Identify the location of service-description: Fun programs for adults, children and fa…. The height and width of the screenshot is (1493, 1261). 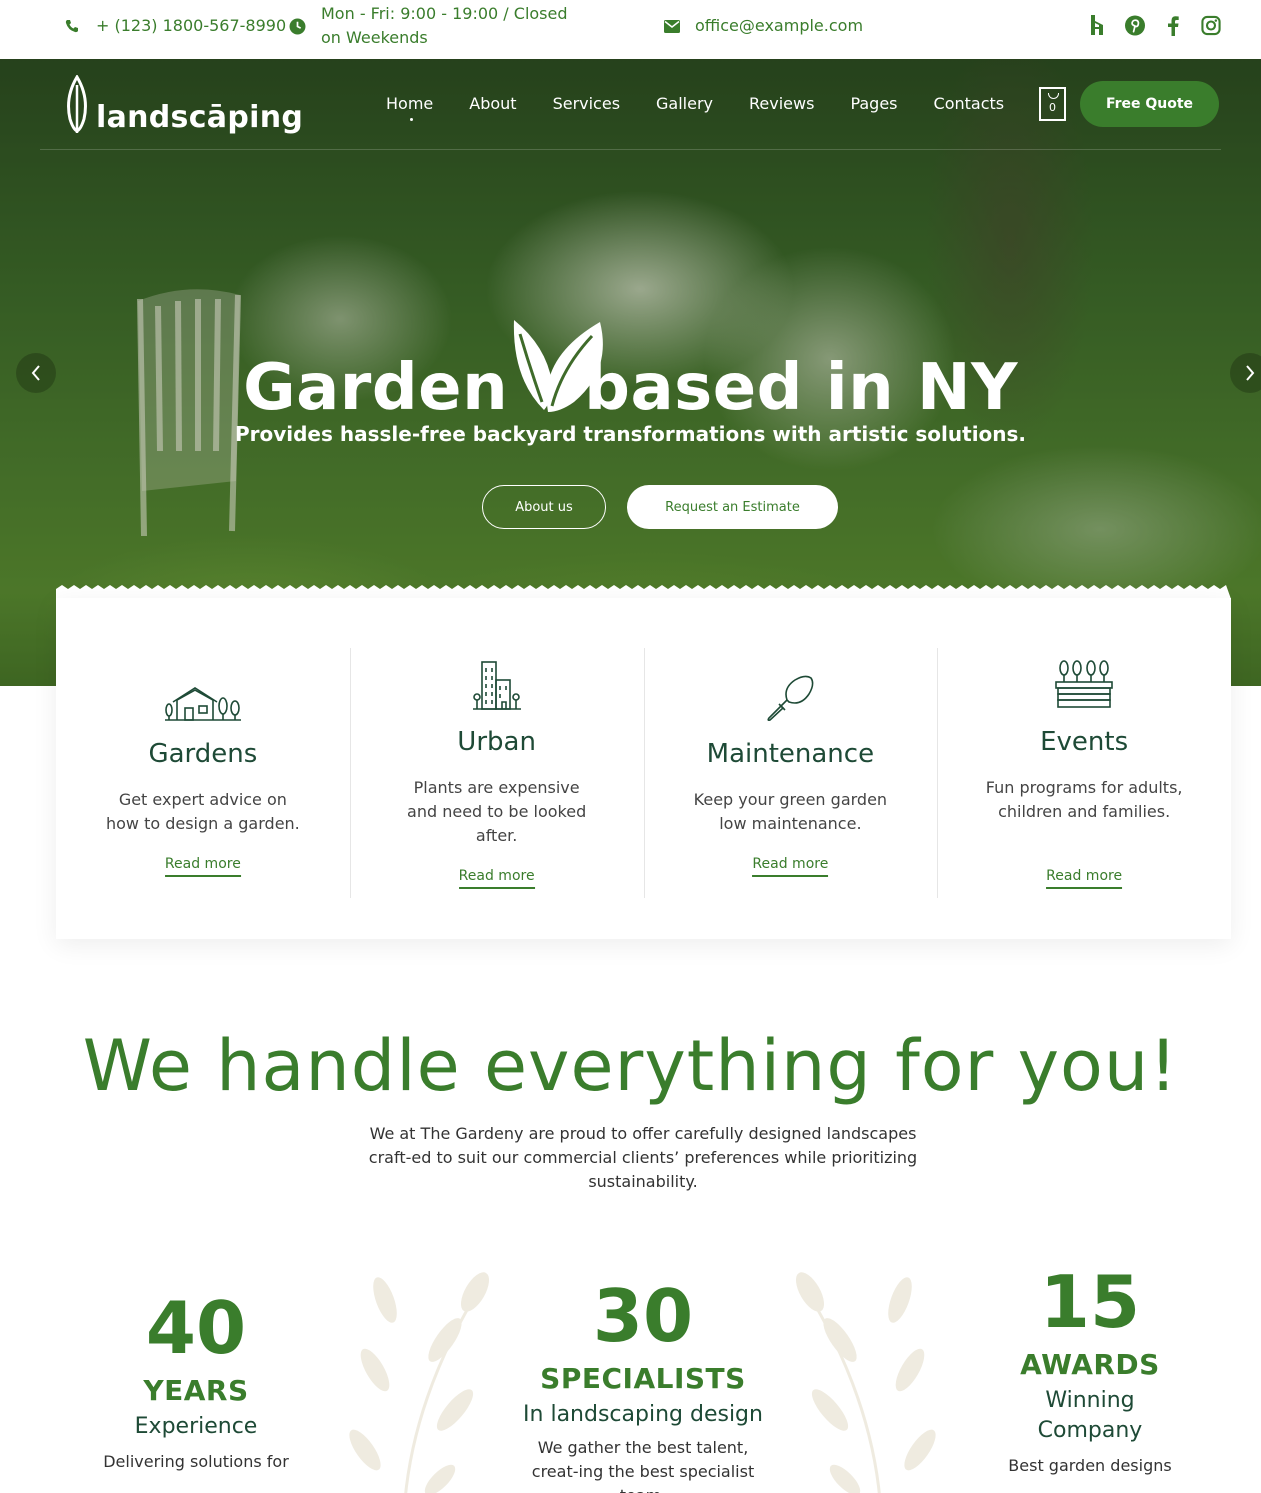
(1084, 799).